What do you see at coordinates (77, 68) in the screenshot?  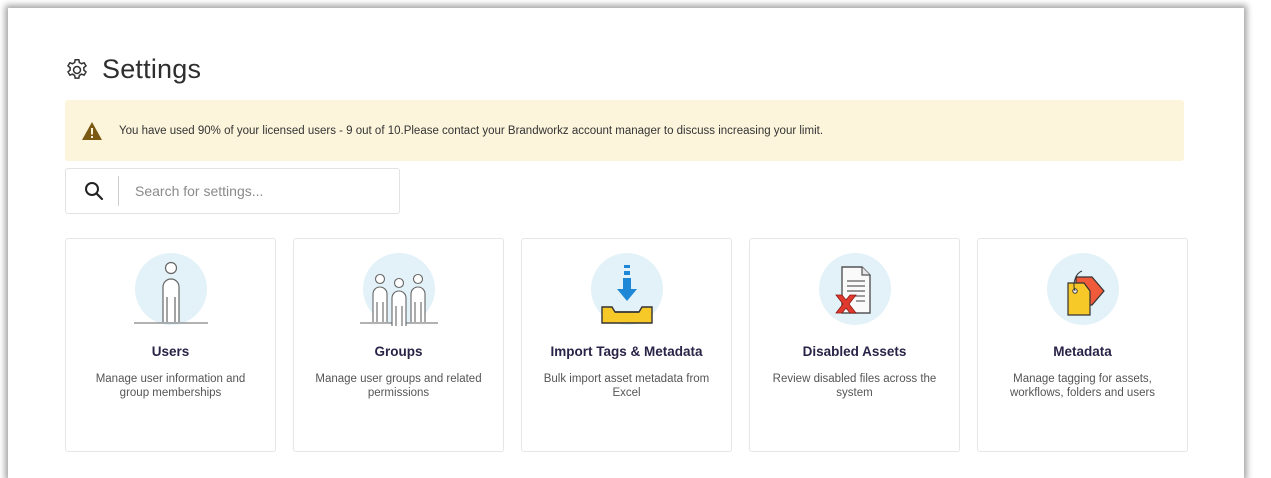 I see `gear-icon` at bounding box center [77, 68].